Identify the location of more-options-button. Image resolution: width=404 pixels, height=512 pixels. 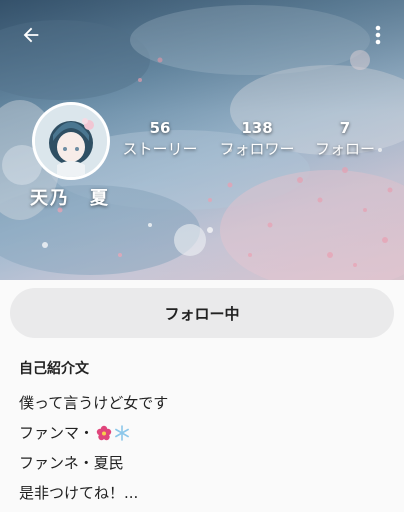
(378, 35).